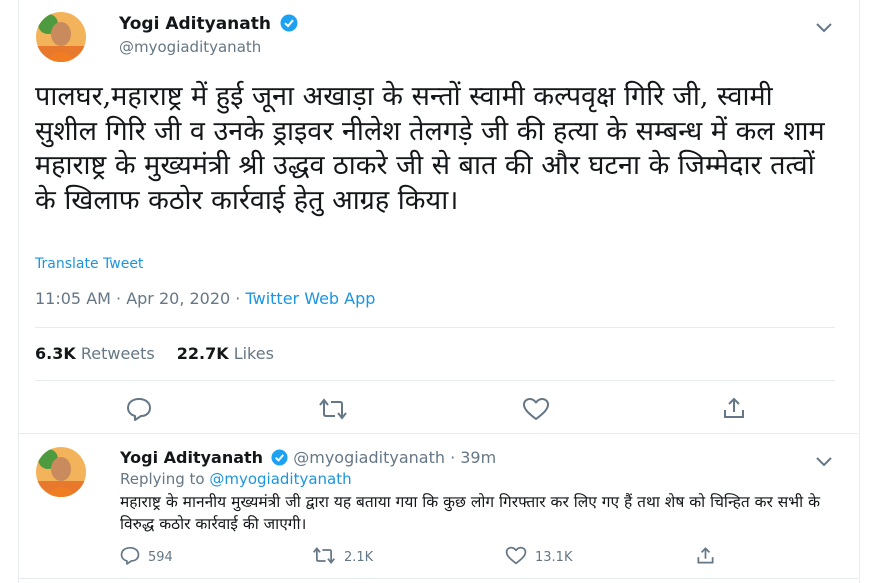  What do you see at coordinates (140, 298) in the screenshot?
I see `timestamp-text: 11:05 AM · Apr 20, 2020 ·` at bounding box center [140, 298].